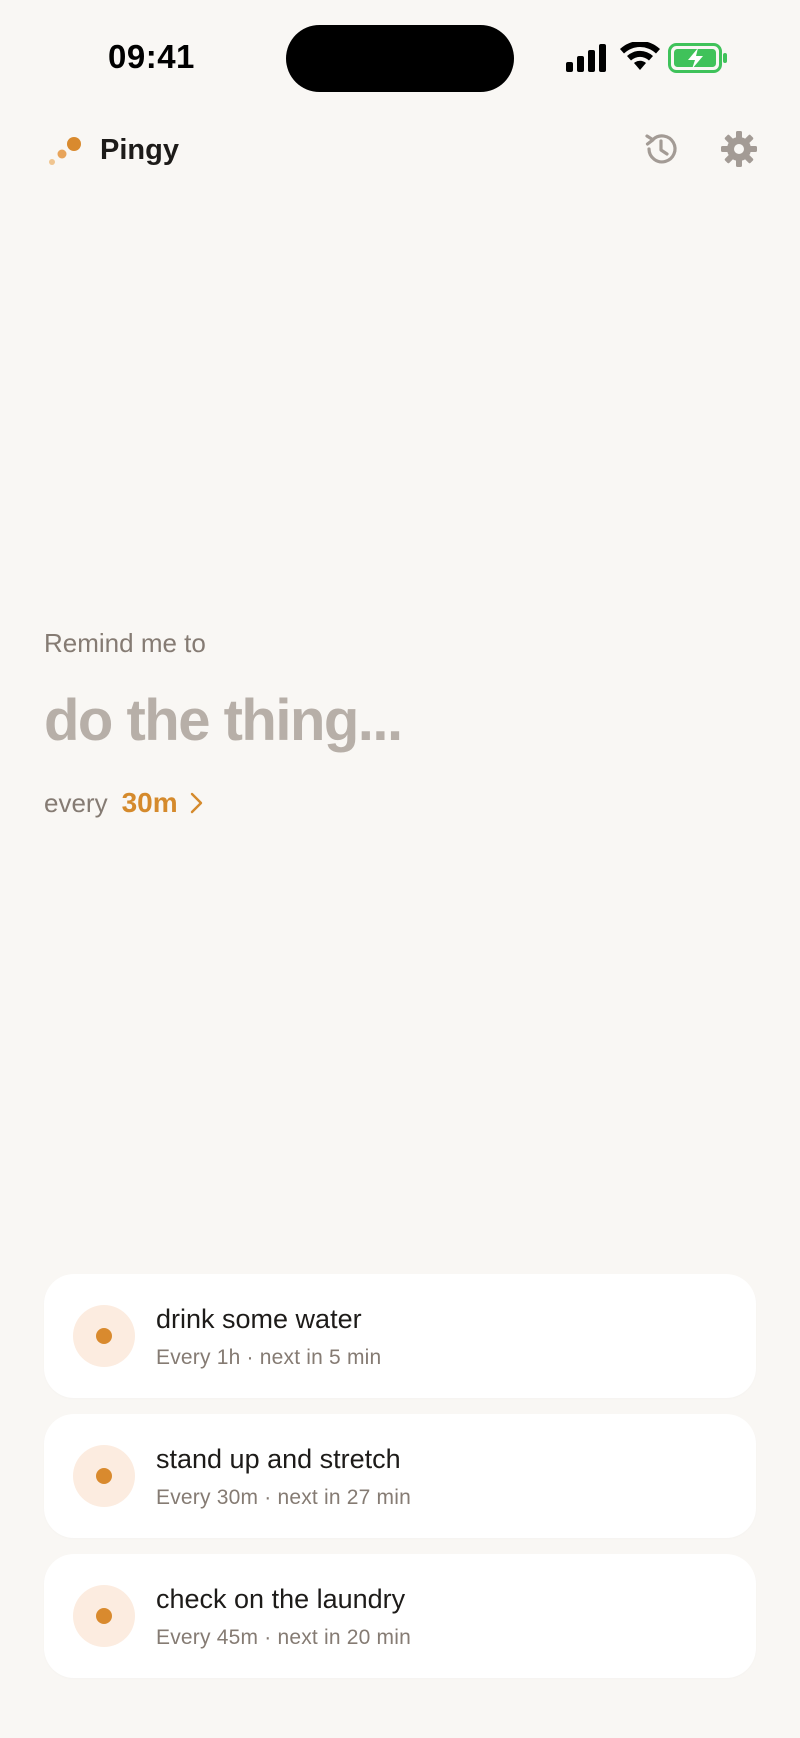 This screenshot has height=1738, width=800. I want to click on reminder-title: drink some water, so click(259, 1319).